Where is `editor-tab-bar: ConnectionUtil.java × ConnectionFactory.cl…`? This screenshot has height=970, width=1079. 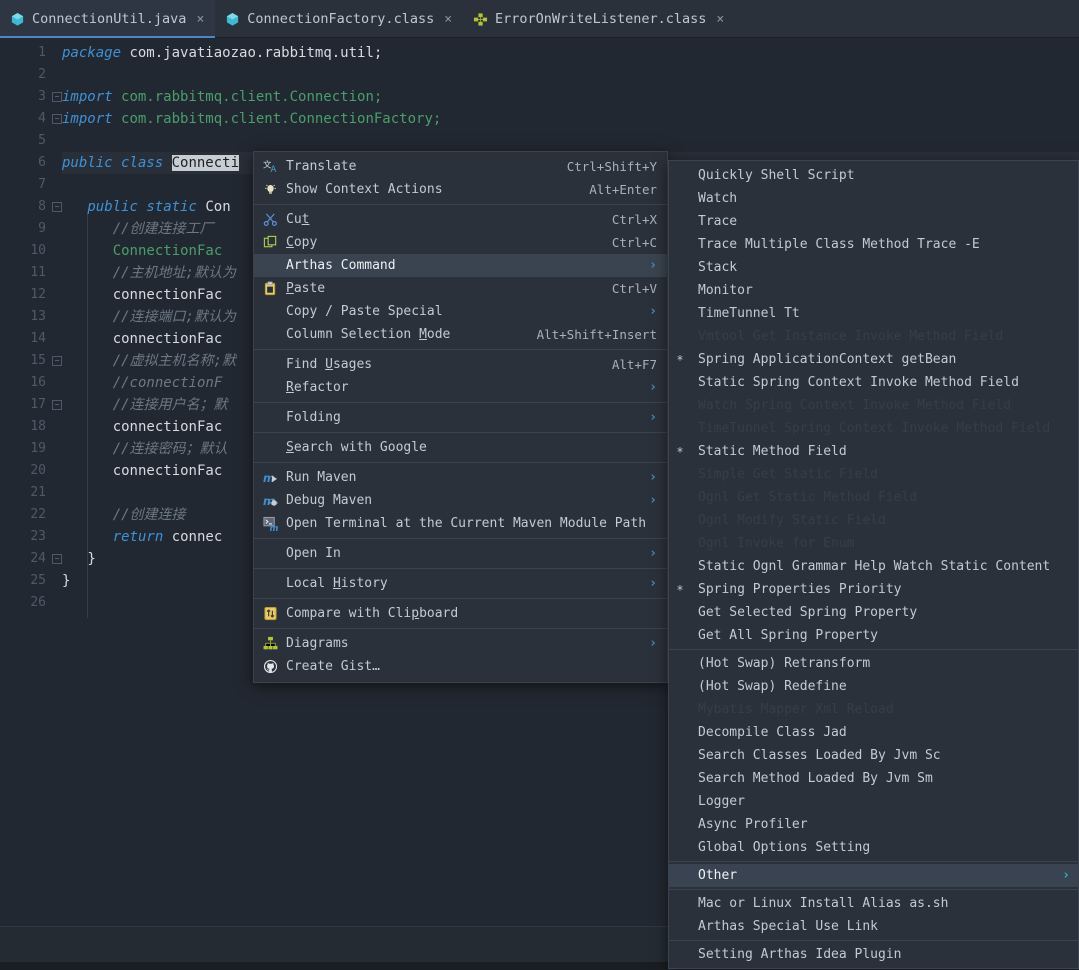 editor-tab-bar: ConnectionUtil.java × ConnectionFactory.cl… is located at coordinates (539, 19).